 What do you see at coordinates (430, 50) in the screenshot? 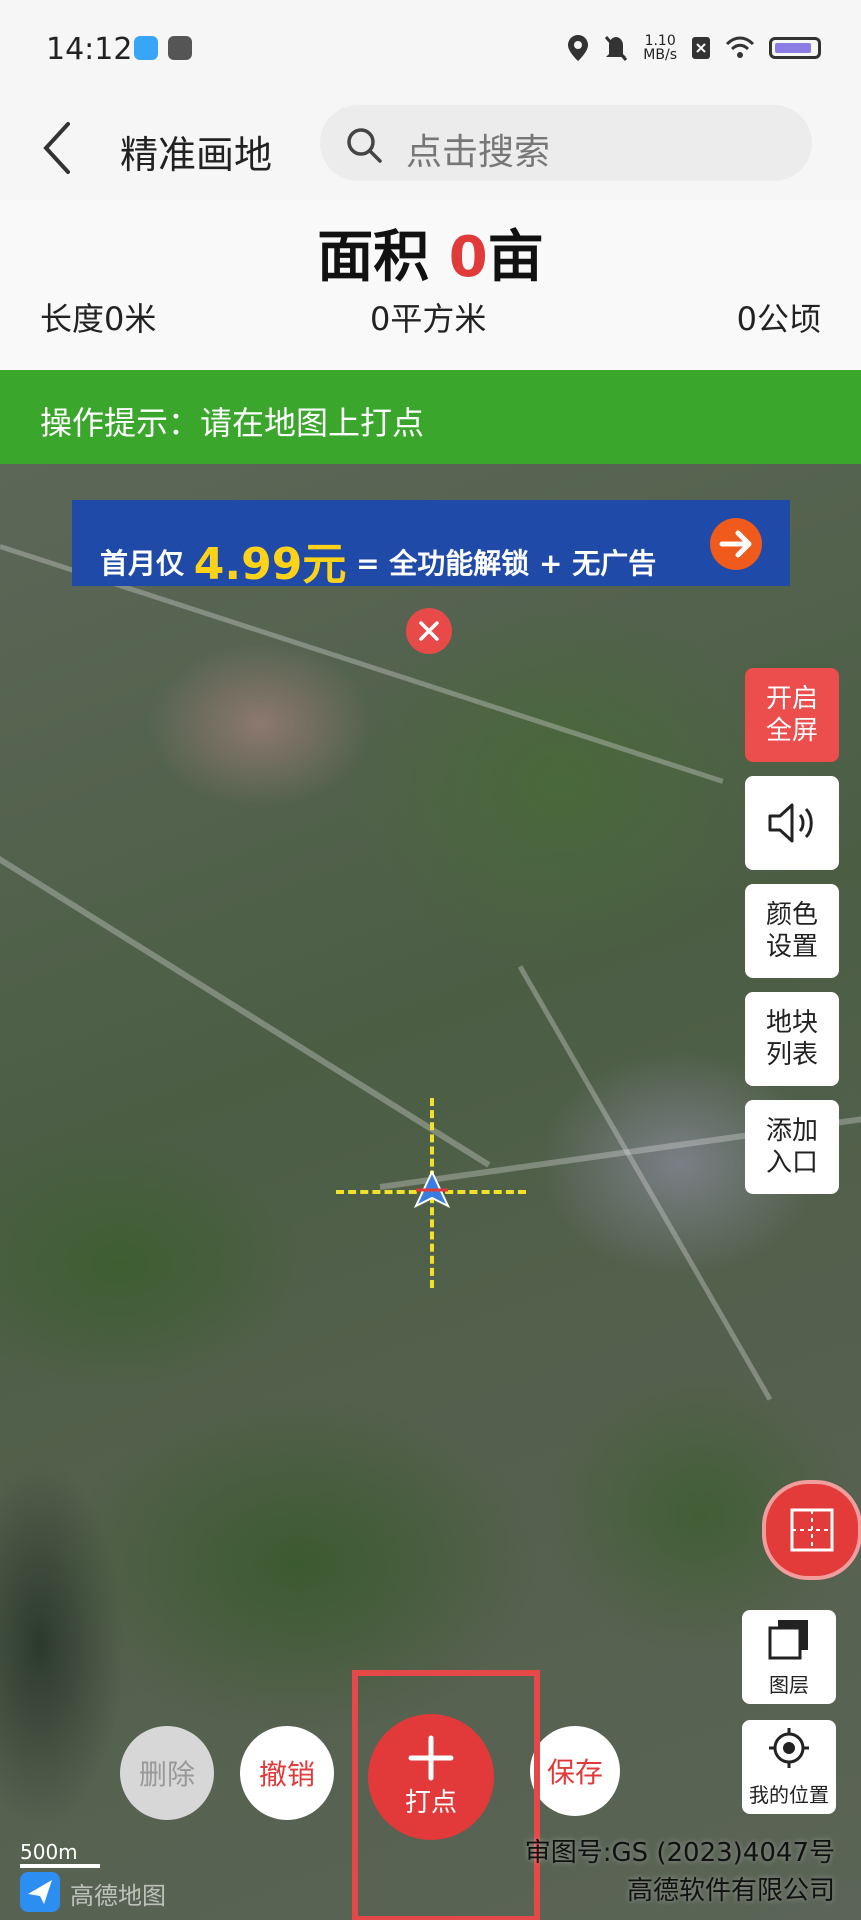
I see `status-bar: 14:12 1.10 MB/s` at bounding box center [430, 50].